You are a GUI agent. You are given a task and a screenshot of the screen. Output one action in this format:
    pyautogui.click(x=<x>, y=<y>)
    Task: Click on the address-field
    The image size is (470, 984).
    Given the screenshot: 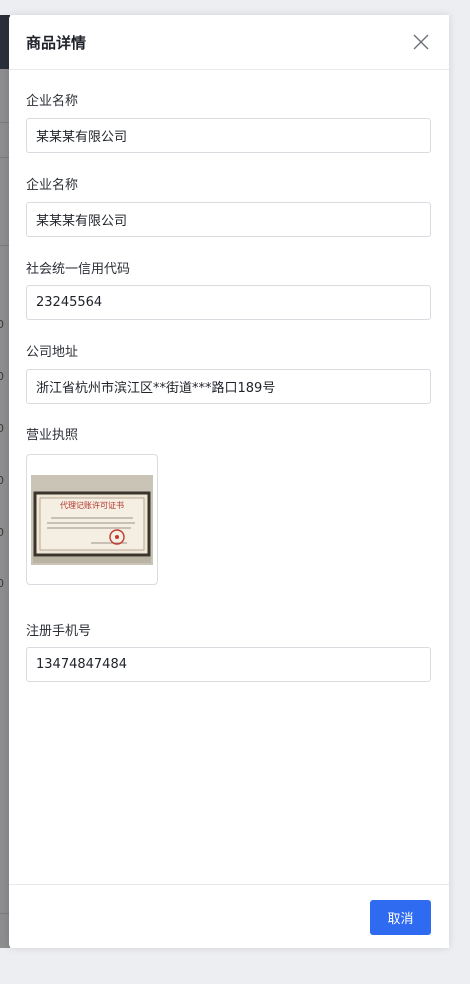 What is the action you would take?
    pyautogui.click(x=228, y=386)
    